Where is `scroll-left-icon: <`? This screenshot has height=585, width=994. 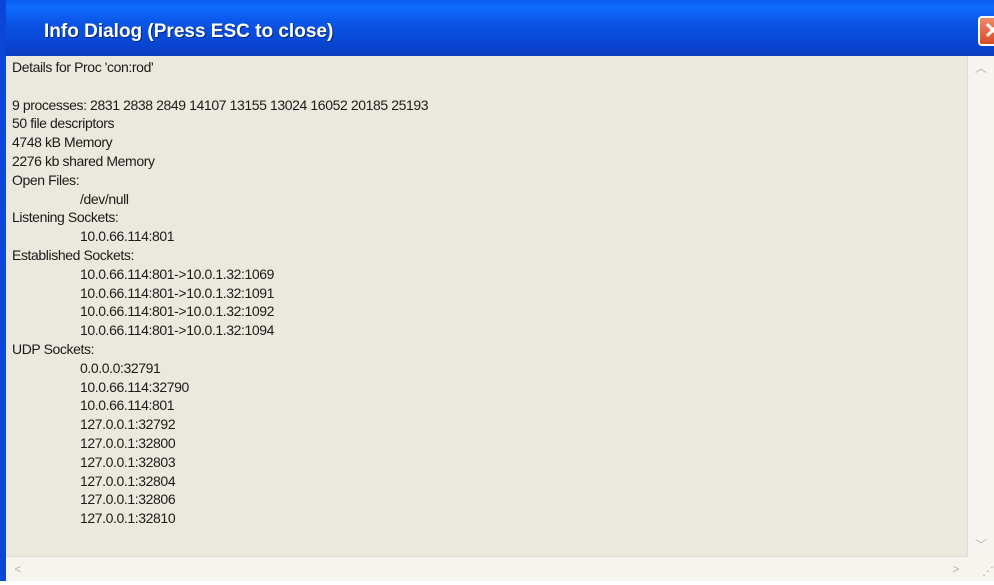 scroll-left-icon: < is located at coordinates (18, 569).